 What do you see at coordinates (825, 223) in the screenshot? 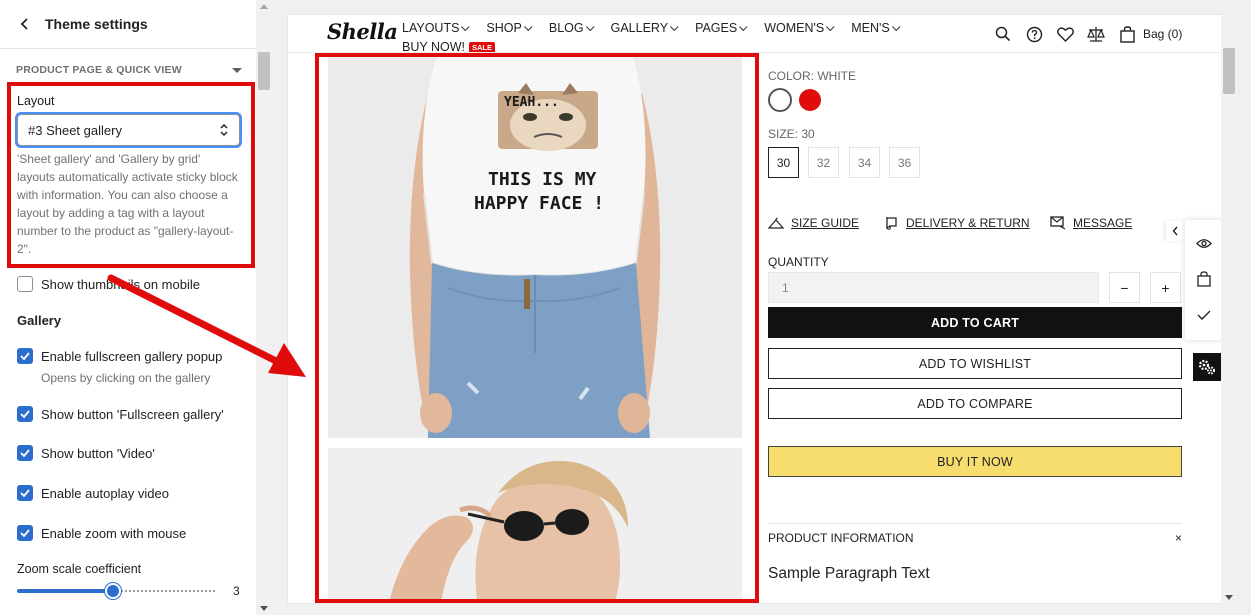
I see `size-guide-label: SIZE GUIDE` at bounding box center [825, 223].